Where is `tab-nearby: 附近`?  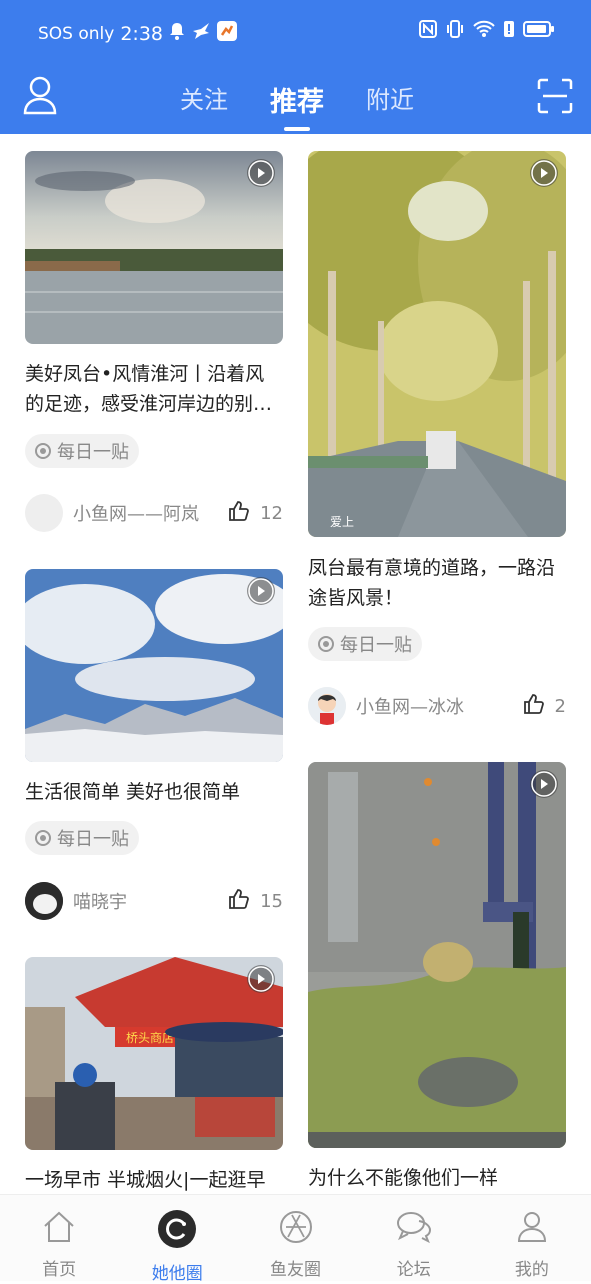 tab-nearby: 附近 is located at coordinates (390, 99).